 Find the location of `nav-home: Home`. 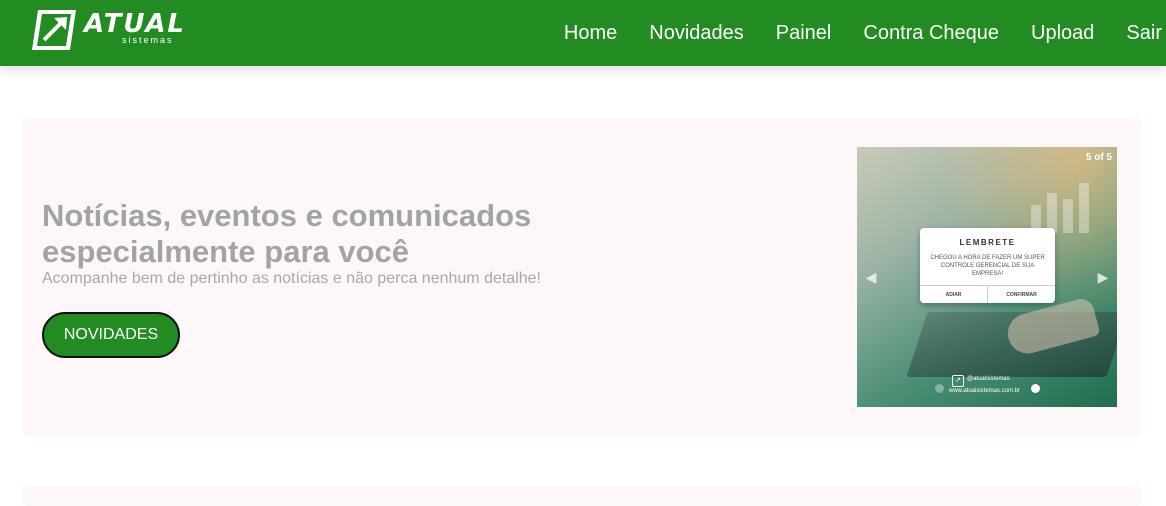

nav-home: Home is located at coordinates (590, 33).